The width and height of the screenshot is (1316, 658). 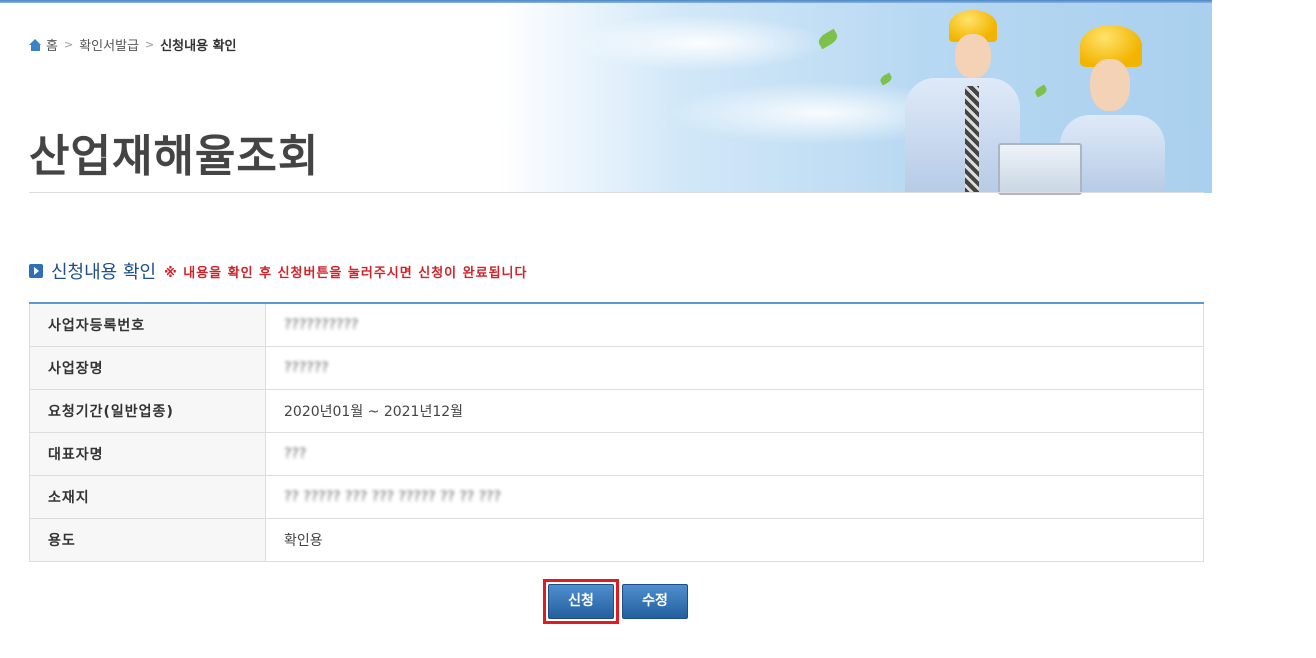 I want to click on divider, so click(x=616, y=192).